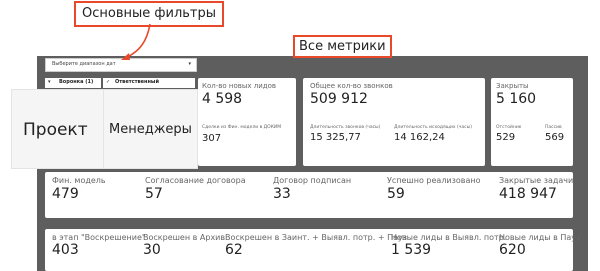  I want to click on archive-label: Воскрешен в Архив, so click(184, 237).